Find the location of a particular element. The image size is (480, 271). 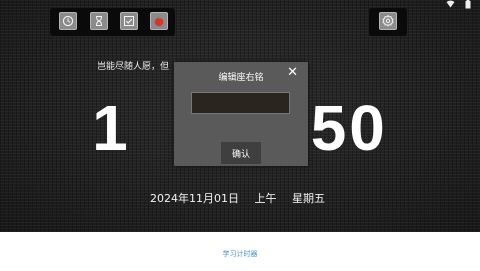

app-name-link: 学习计时器 is located at coordinates (240, 254).